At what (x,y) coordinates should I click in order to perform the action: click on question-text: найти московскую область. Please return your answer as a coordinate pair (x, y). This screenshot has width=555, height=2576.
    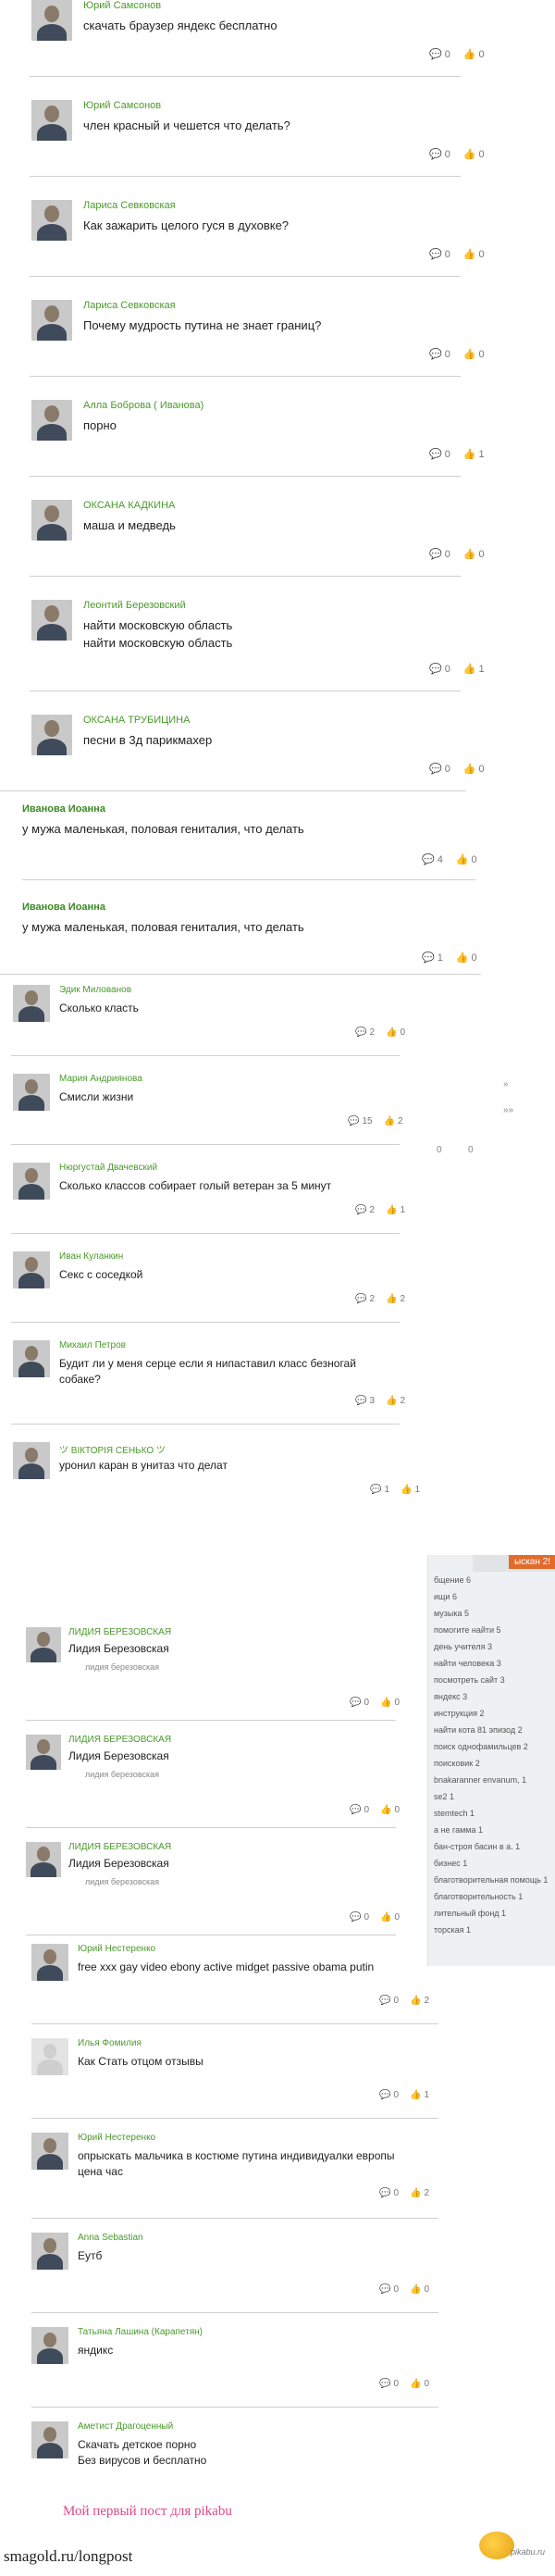
    Looking at the image, I should click on (158, 625).